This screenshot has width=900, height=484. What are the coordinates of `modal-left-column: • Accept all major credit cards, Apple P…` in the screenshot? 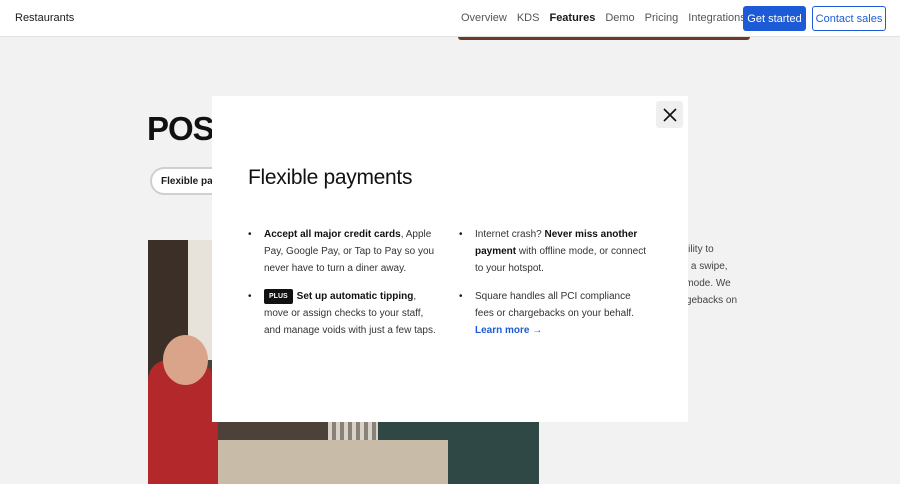 It's located at (343, 288).